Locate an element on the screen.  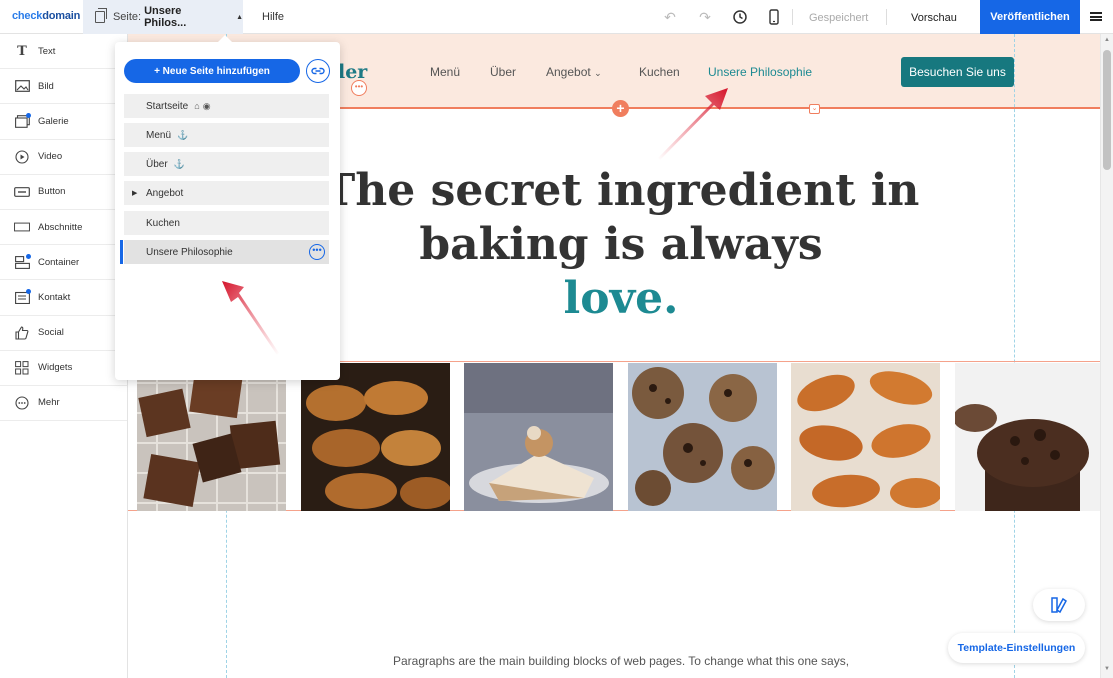
add-page-button: + Neue Seite hinzufügen is located at coordinates (212, 71).